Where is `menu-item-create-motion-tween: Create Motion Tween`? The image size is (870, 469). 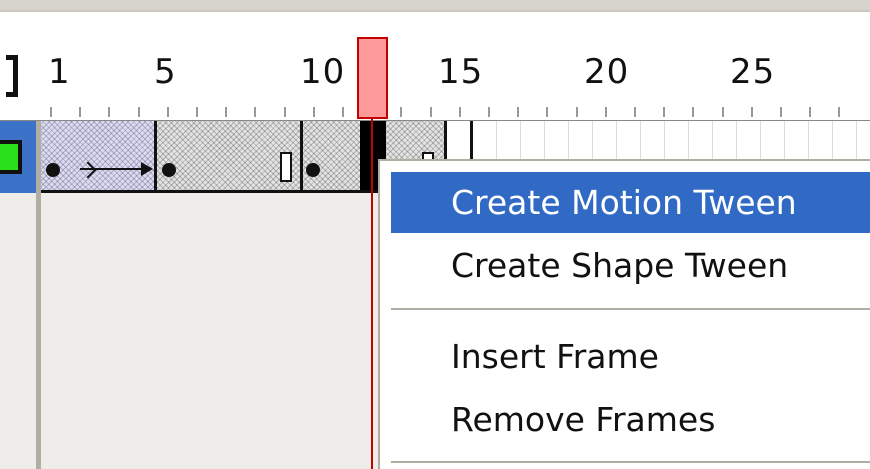 menu-item-create-motion-tween: Create Motion Tween is located at coordinates (630, 202).